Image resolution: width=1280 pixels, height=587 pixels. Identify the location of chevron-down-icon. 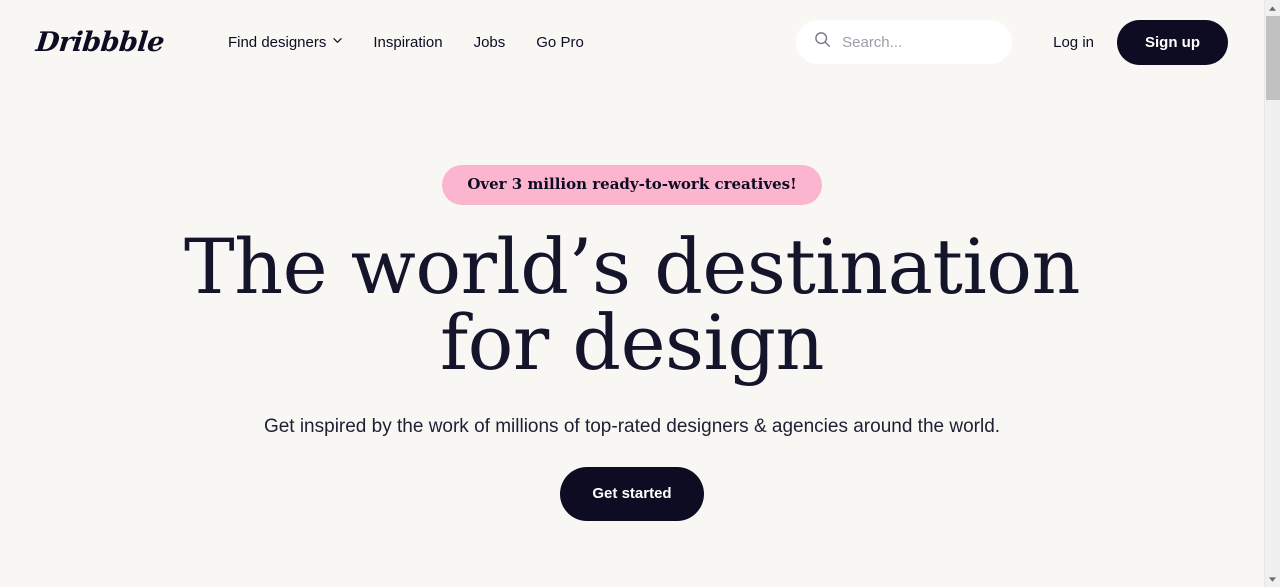
(338, 40).